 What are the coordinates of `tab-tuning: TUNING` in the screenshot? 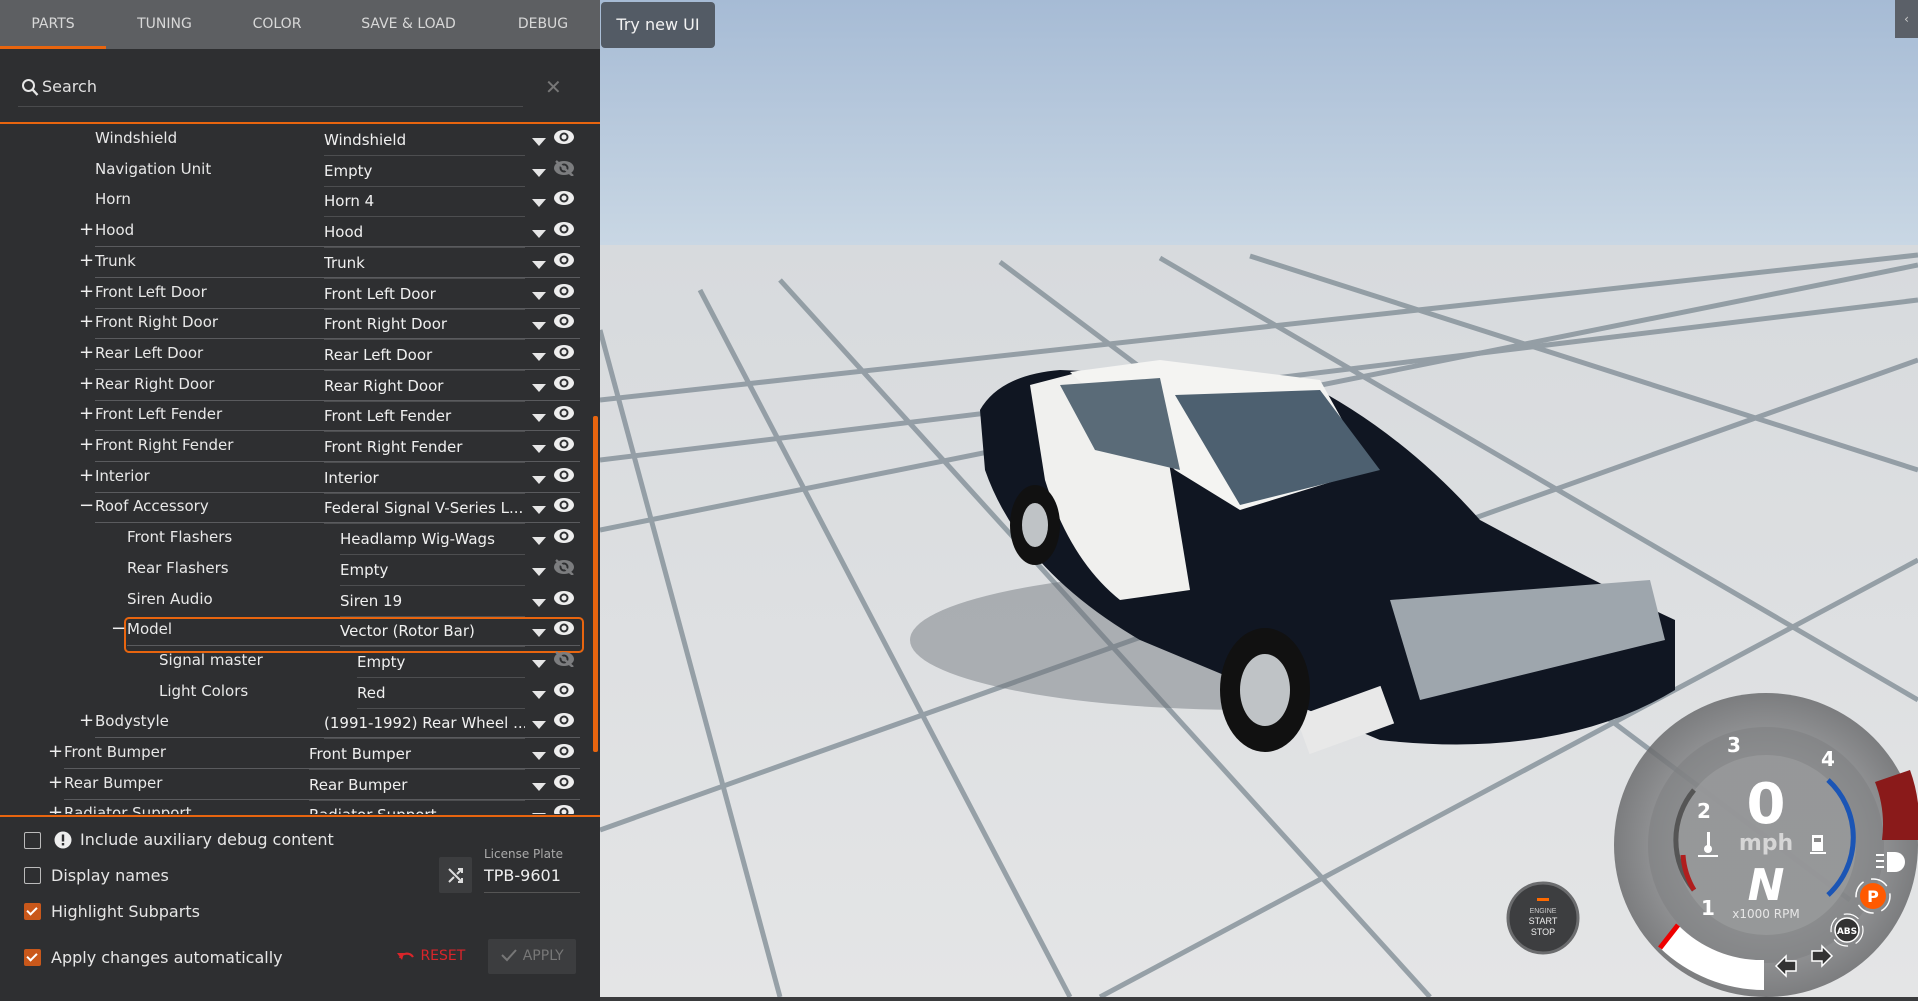 It's located at (164, 24).